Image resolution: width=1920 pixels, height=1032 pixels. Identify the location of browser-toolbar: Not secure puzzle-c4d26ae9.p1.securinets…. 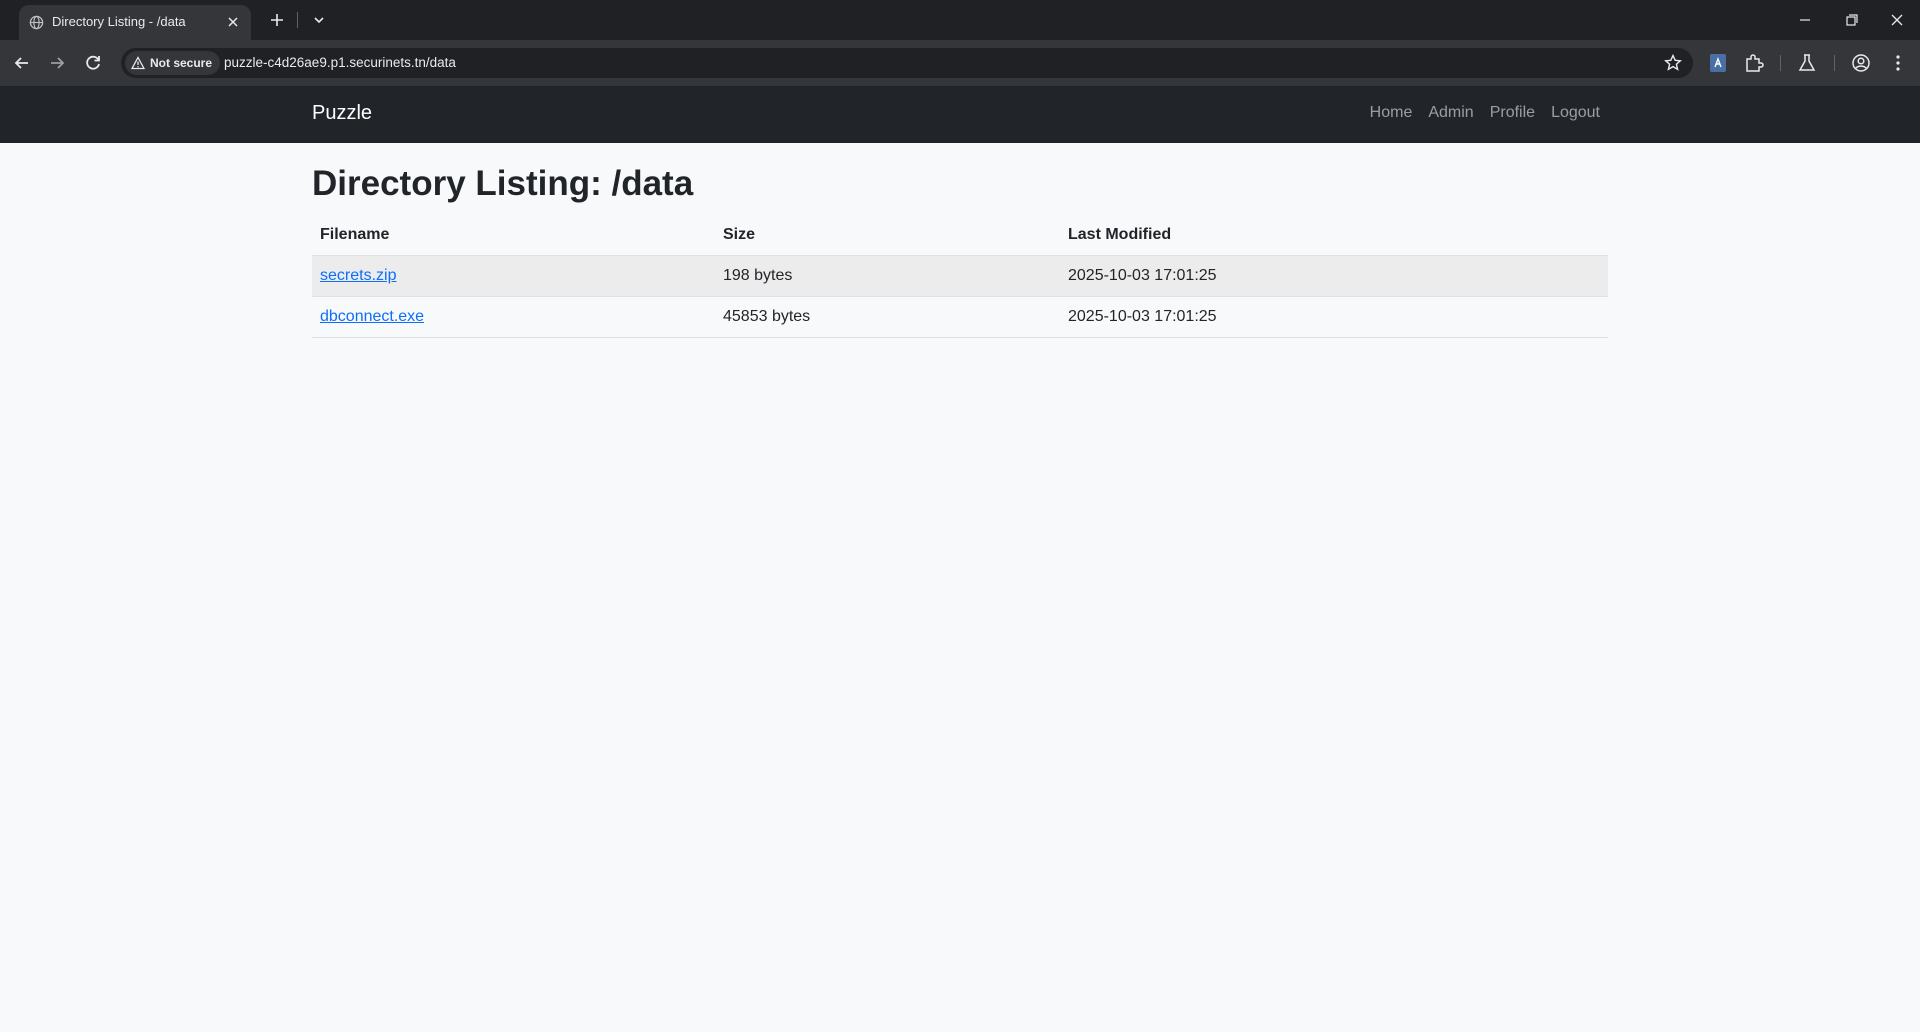
(960, 63).